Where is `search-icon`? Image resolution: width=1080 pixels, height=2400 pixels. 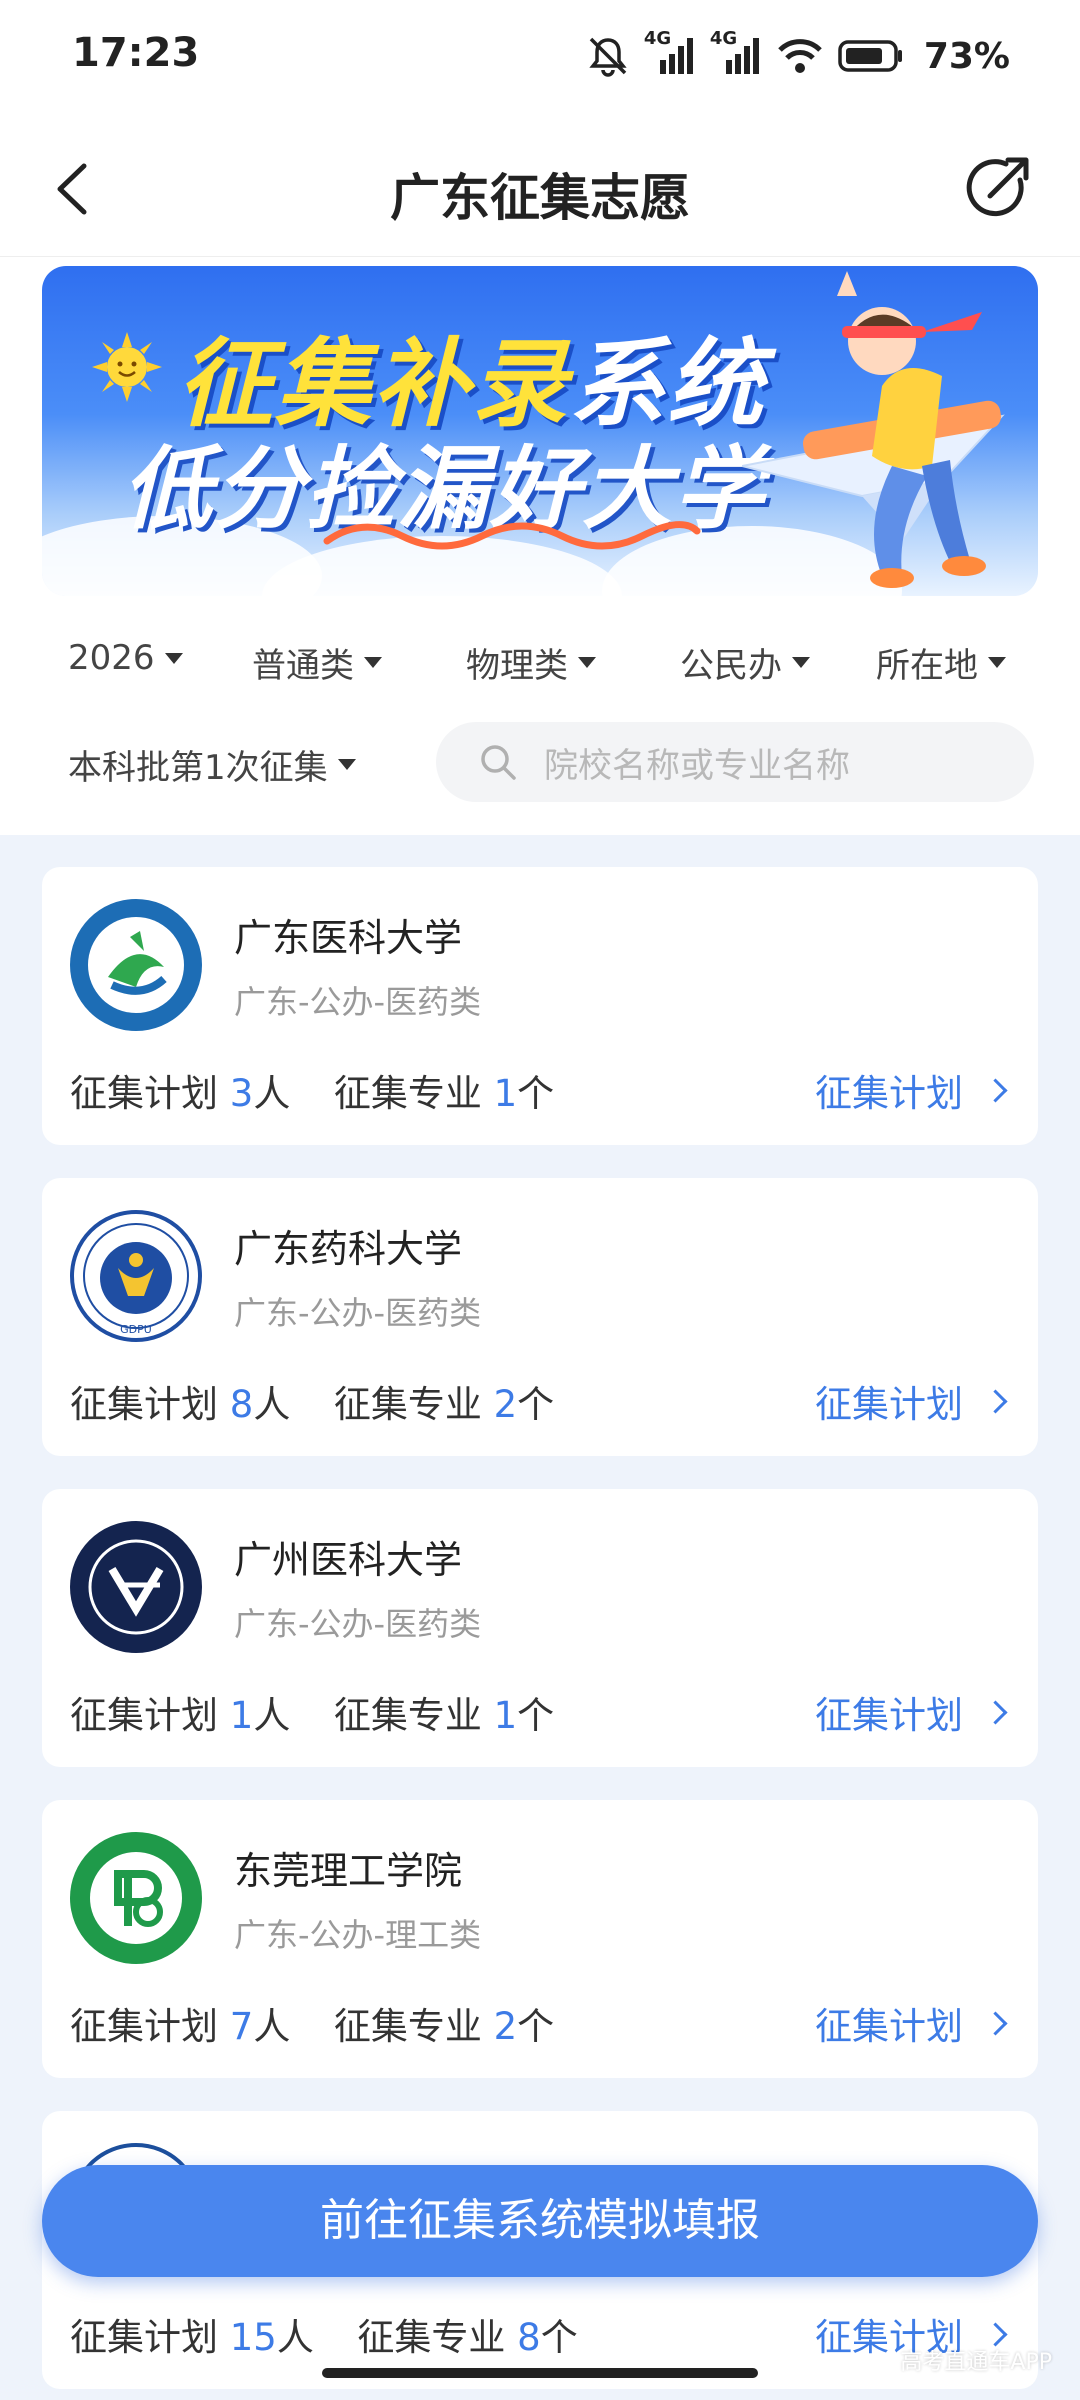
search-icon is located at coordinates (498, 762).